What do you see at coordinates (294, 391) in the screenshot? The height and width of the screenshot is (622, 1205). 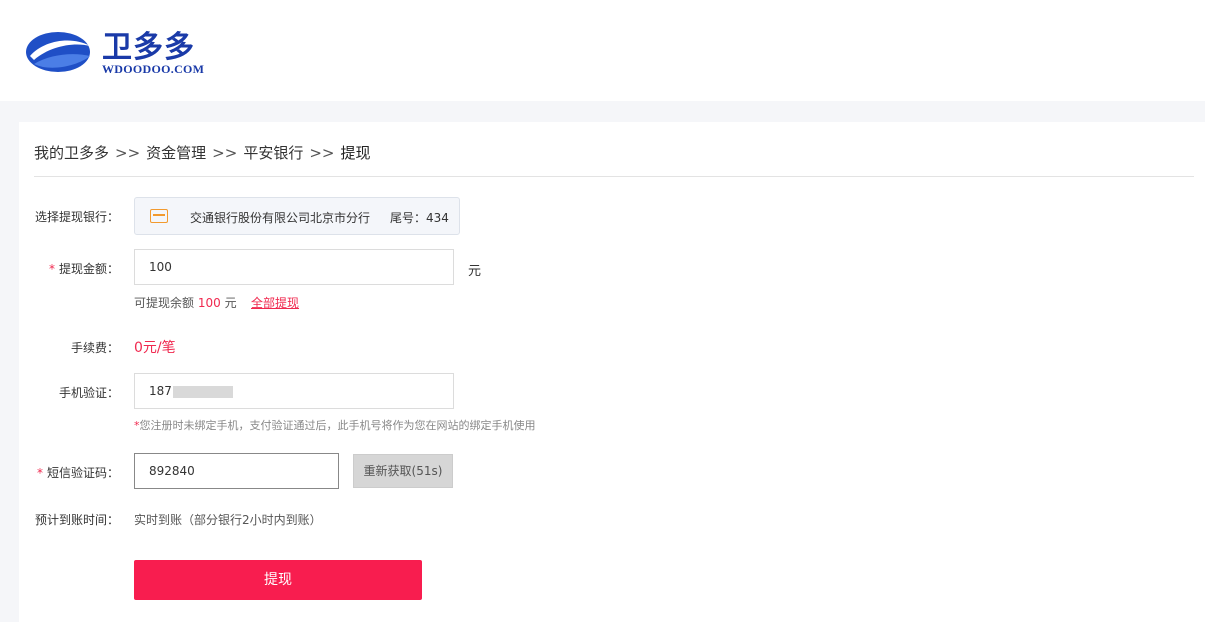 I see `phone-input: 187` at bounding box center [294, 391].